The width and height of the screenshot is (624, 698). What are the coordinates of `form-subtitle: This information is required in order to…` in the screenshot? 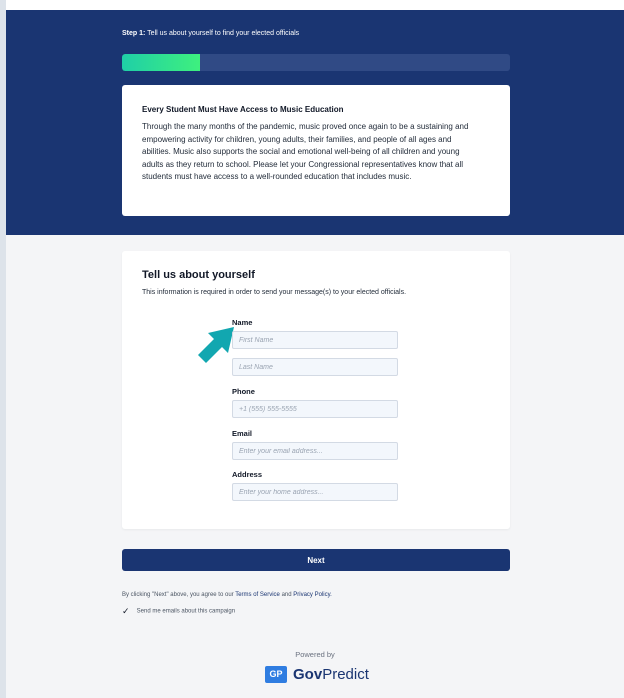 It's located at (274, 292).